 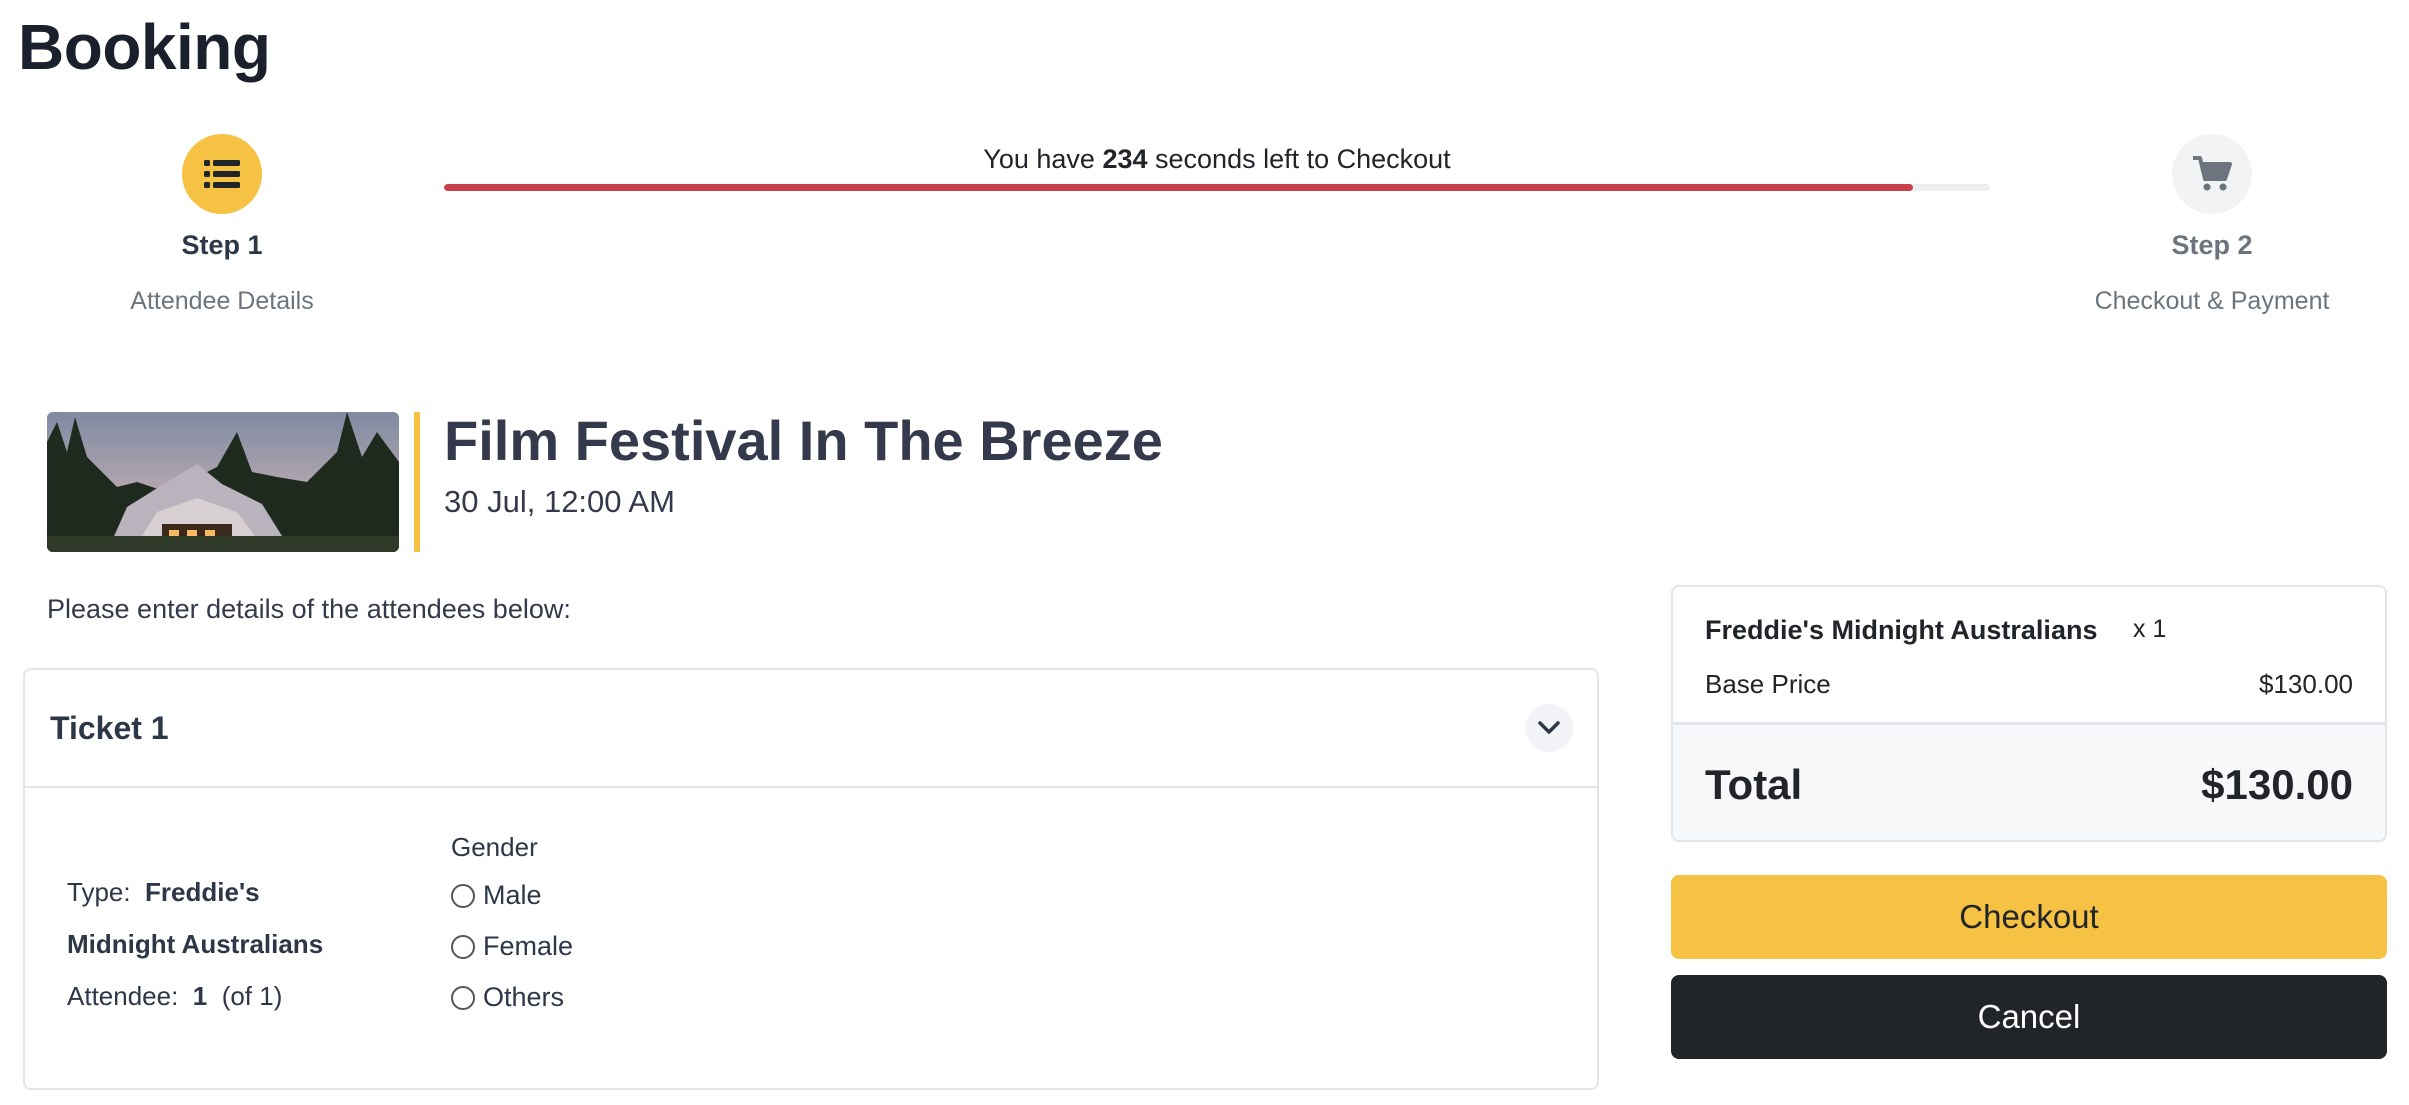 I want to click on gender-option-label: Male, so click(x=512, y=895).